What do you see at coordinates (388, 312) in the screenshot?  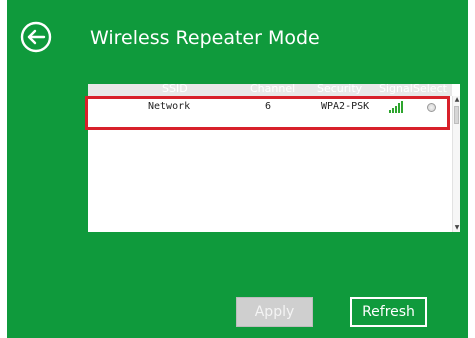 I see `refresh-button: Refresh` at bounding box center [388, 312].